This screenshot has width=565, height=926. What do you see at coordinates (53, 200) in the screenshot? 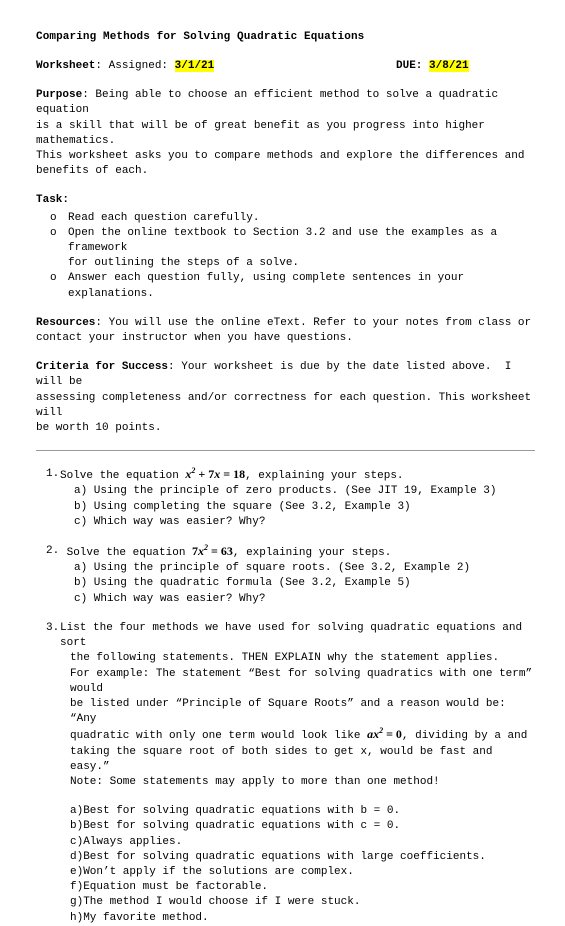
I see `task-label: Task:` at bounding box center [53, 200].